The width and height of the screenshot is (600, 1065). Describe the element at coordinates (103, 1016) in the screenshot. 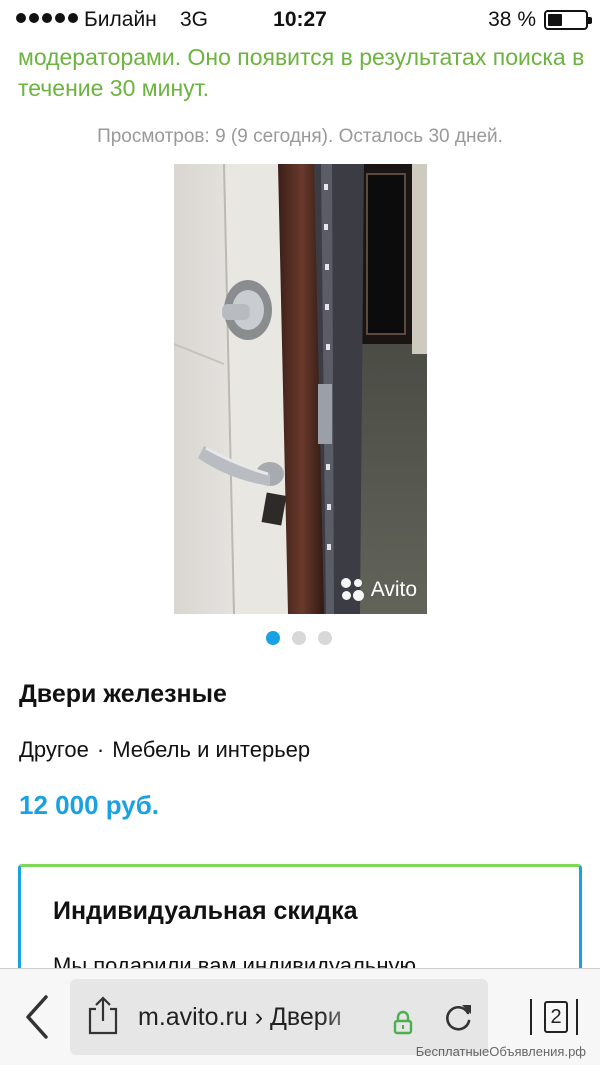

I see `share-icon` at that location.